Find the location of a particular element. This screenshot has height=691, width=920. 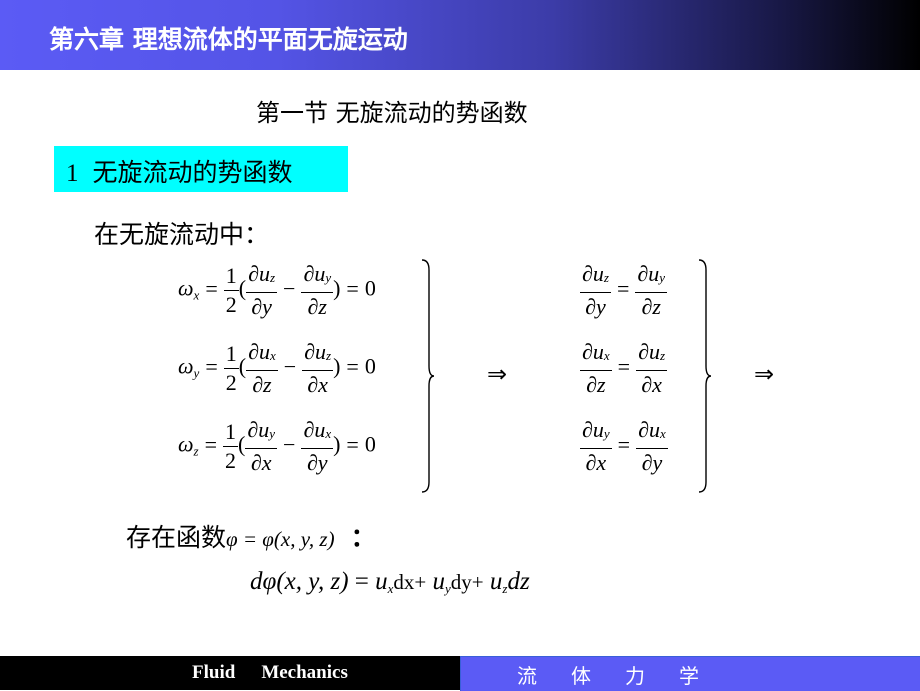

differential-equation: dφ(x, y, z) = uxdx+ uydy+ uzdz is located at coordinates (390, 582).